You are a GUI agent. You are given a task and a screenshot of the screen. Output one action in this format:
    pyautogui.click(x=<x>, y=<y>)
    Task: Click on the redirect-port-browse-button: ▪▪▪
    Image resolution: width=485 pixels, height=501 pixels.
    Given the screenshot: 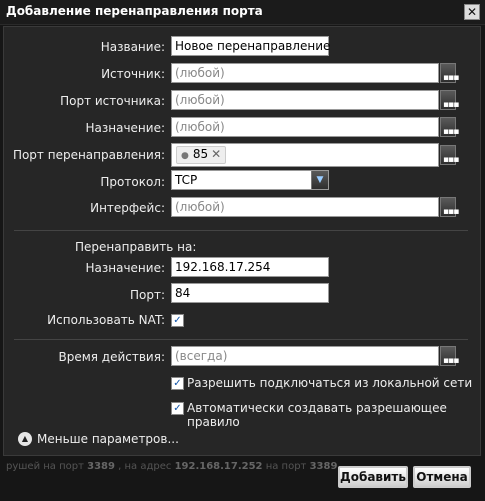 What is the action you would take?
    pyautogui.click(x=449, y=155)
    